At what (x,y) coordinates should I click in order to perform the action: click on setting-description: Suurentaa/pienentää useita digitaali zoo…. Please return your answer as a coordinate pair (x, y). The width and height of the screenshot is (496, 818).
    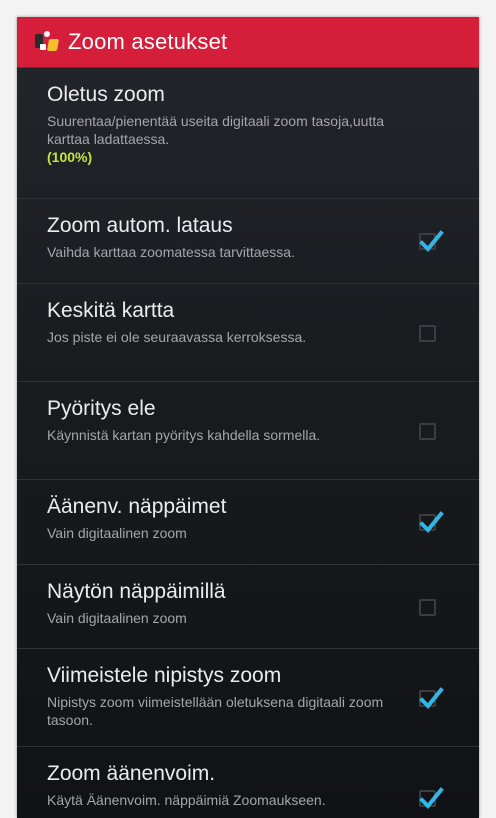
    Looking at the image, I should click on (216, 130).